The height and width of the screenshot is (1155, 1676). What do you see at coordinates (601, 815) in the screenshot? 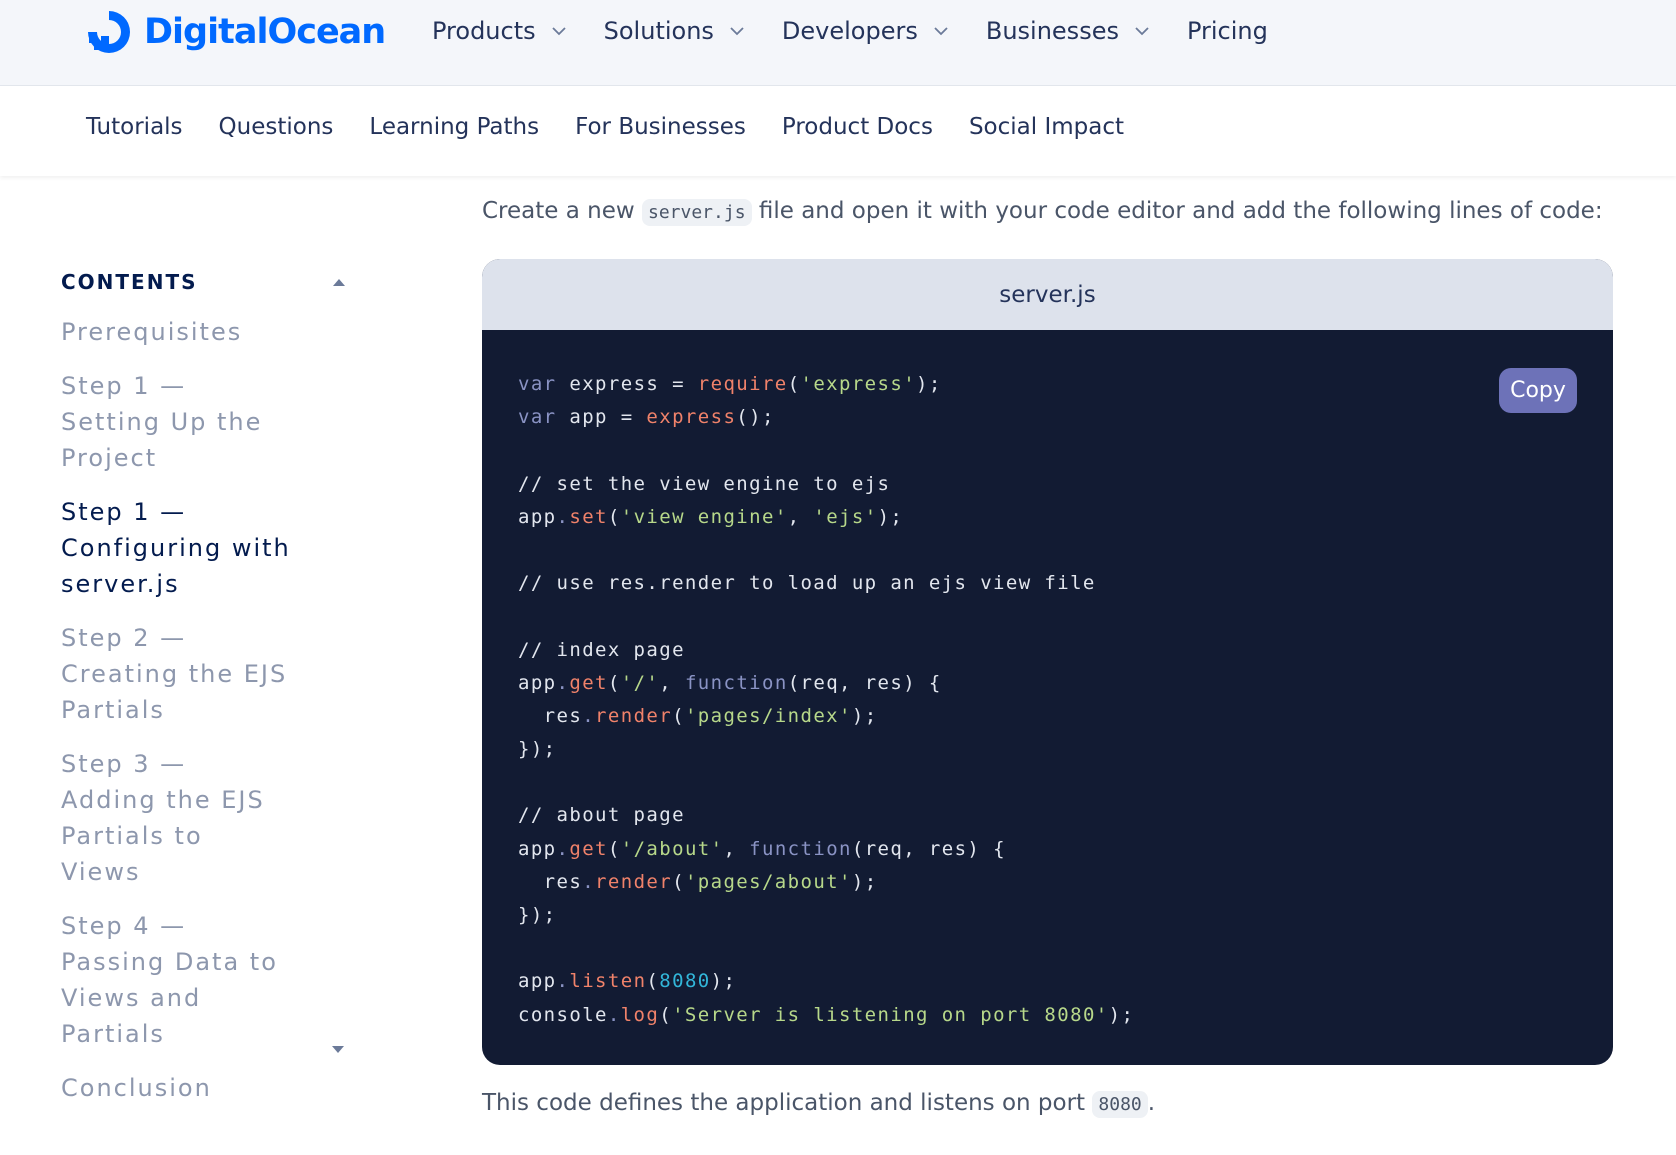
I see `code-token: // about page` at bounding box center [601, 815].